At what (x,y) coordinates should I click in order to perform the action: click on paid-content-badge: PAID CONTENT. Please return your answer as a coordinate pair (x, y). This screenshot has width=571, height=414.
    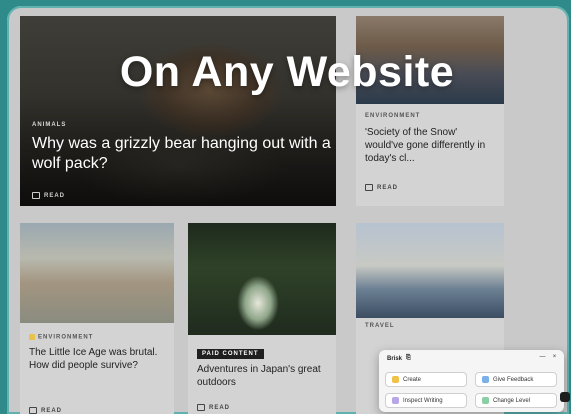
    Looking at the image, I should click on (230, 354).